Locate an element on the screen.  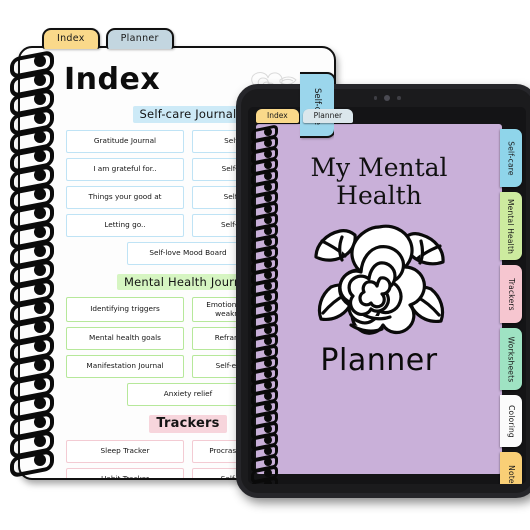
notebook-spiral-binding is located at coordinates (31, 263).